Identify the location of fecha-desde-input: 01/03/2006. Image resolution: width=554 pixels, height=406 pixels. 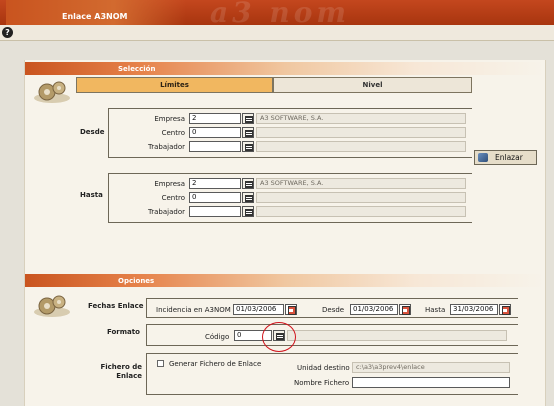
(374, 309).